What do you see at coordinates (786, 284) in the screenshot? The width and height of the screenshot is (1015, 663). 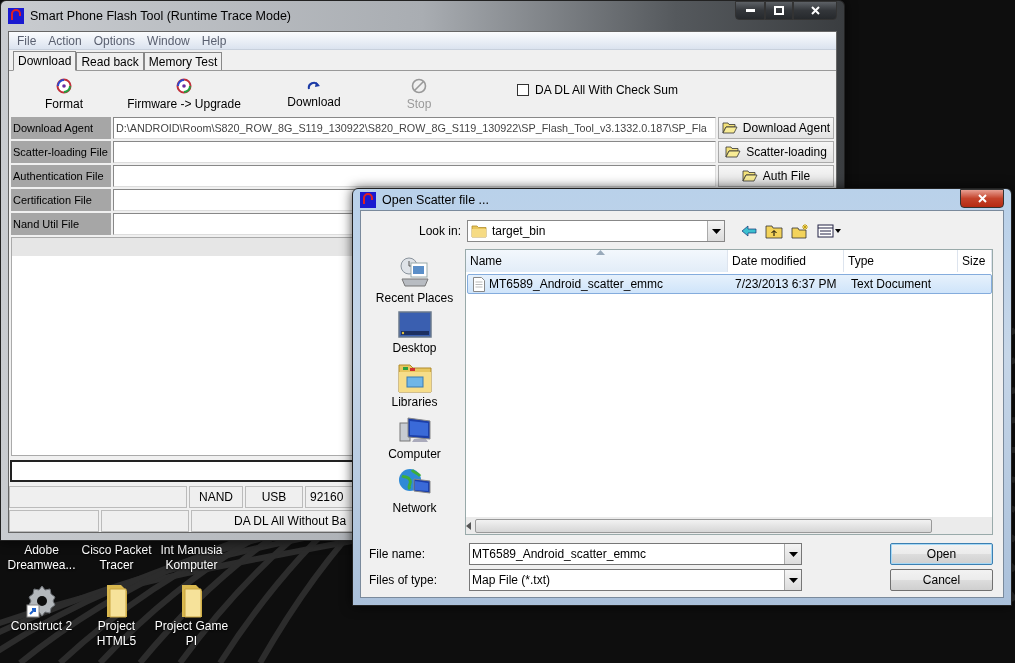 I see `table-cell-text: 7/23/2013 6:37 PM` at bounding box center [786, 284].